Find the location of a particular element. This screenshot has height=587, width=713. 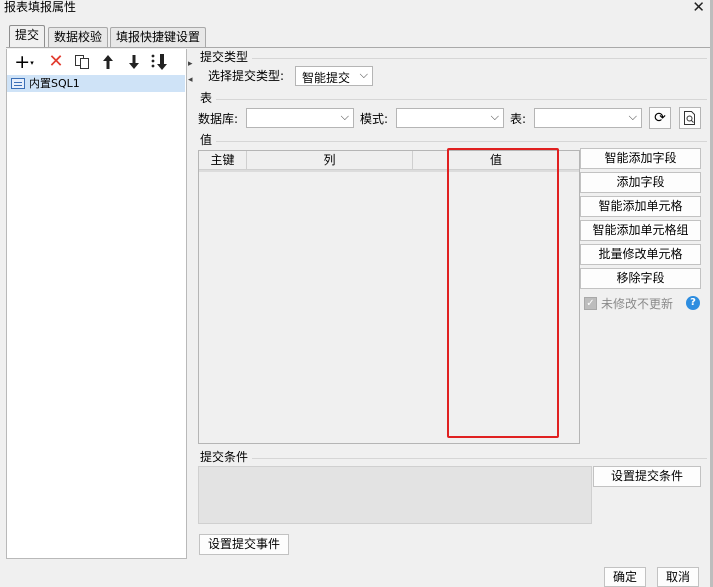

table-section-label: 表 is located at coordinates (206, 98).